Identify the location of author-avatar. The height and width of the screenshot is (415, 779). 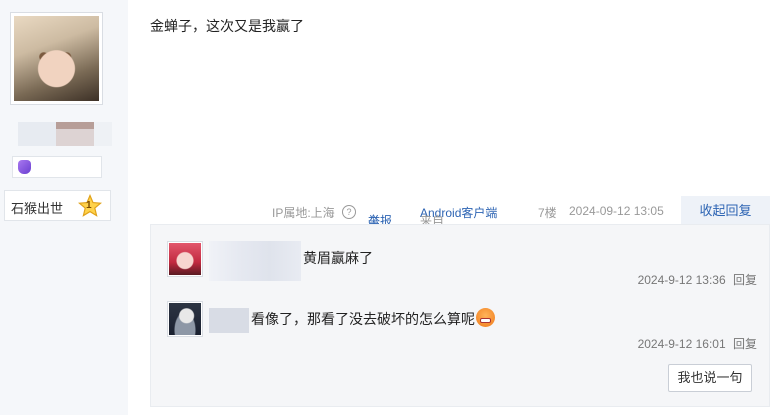
(56, 58).